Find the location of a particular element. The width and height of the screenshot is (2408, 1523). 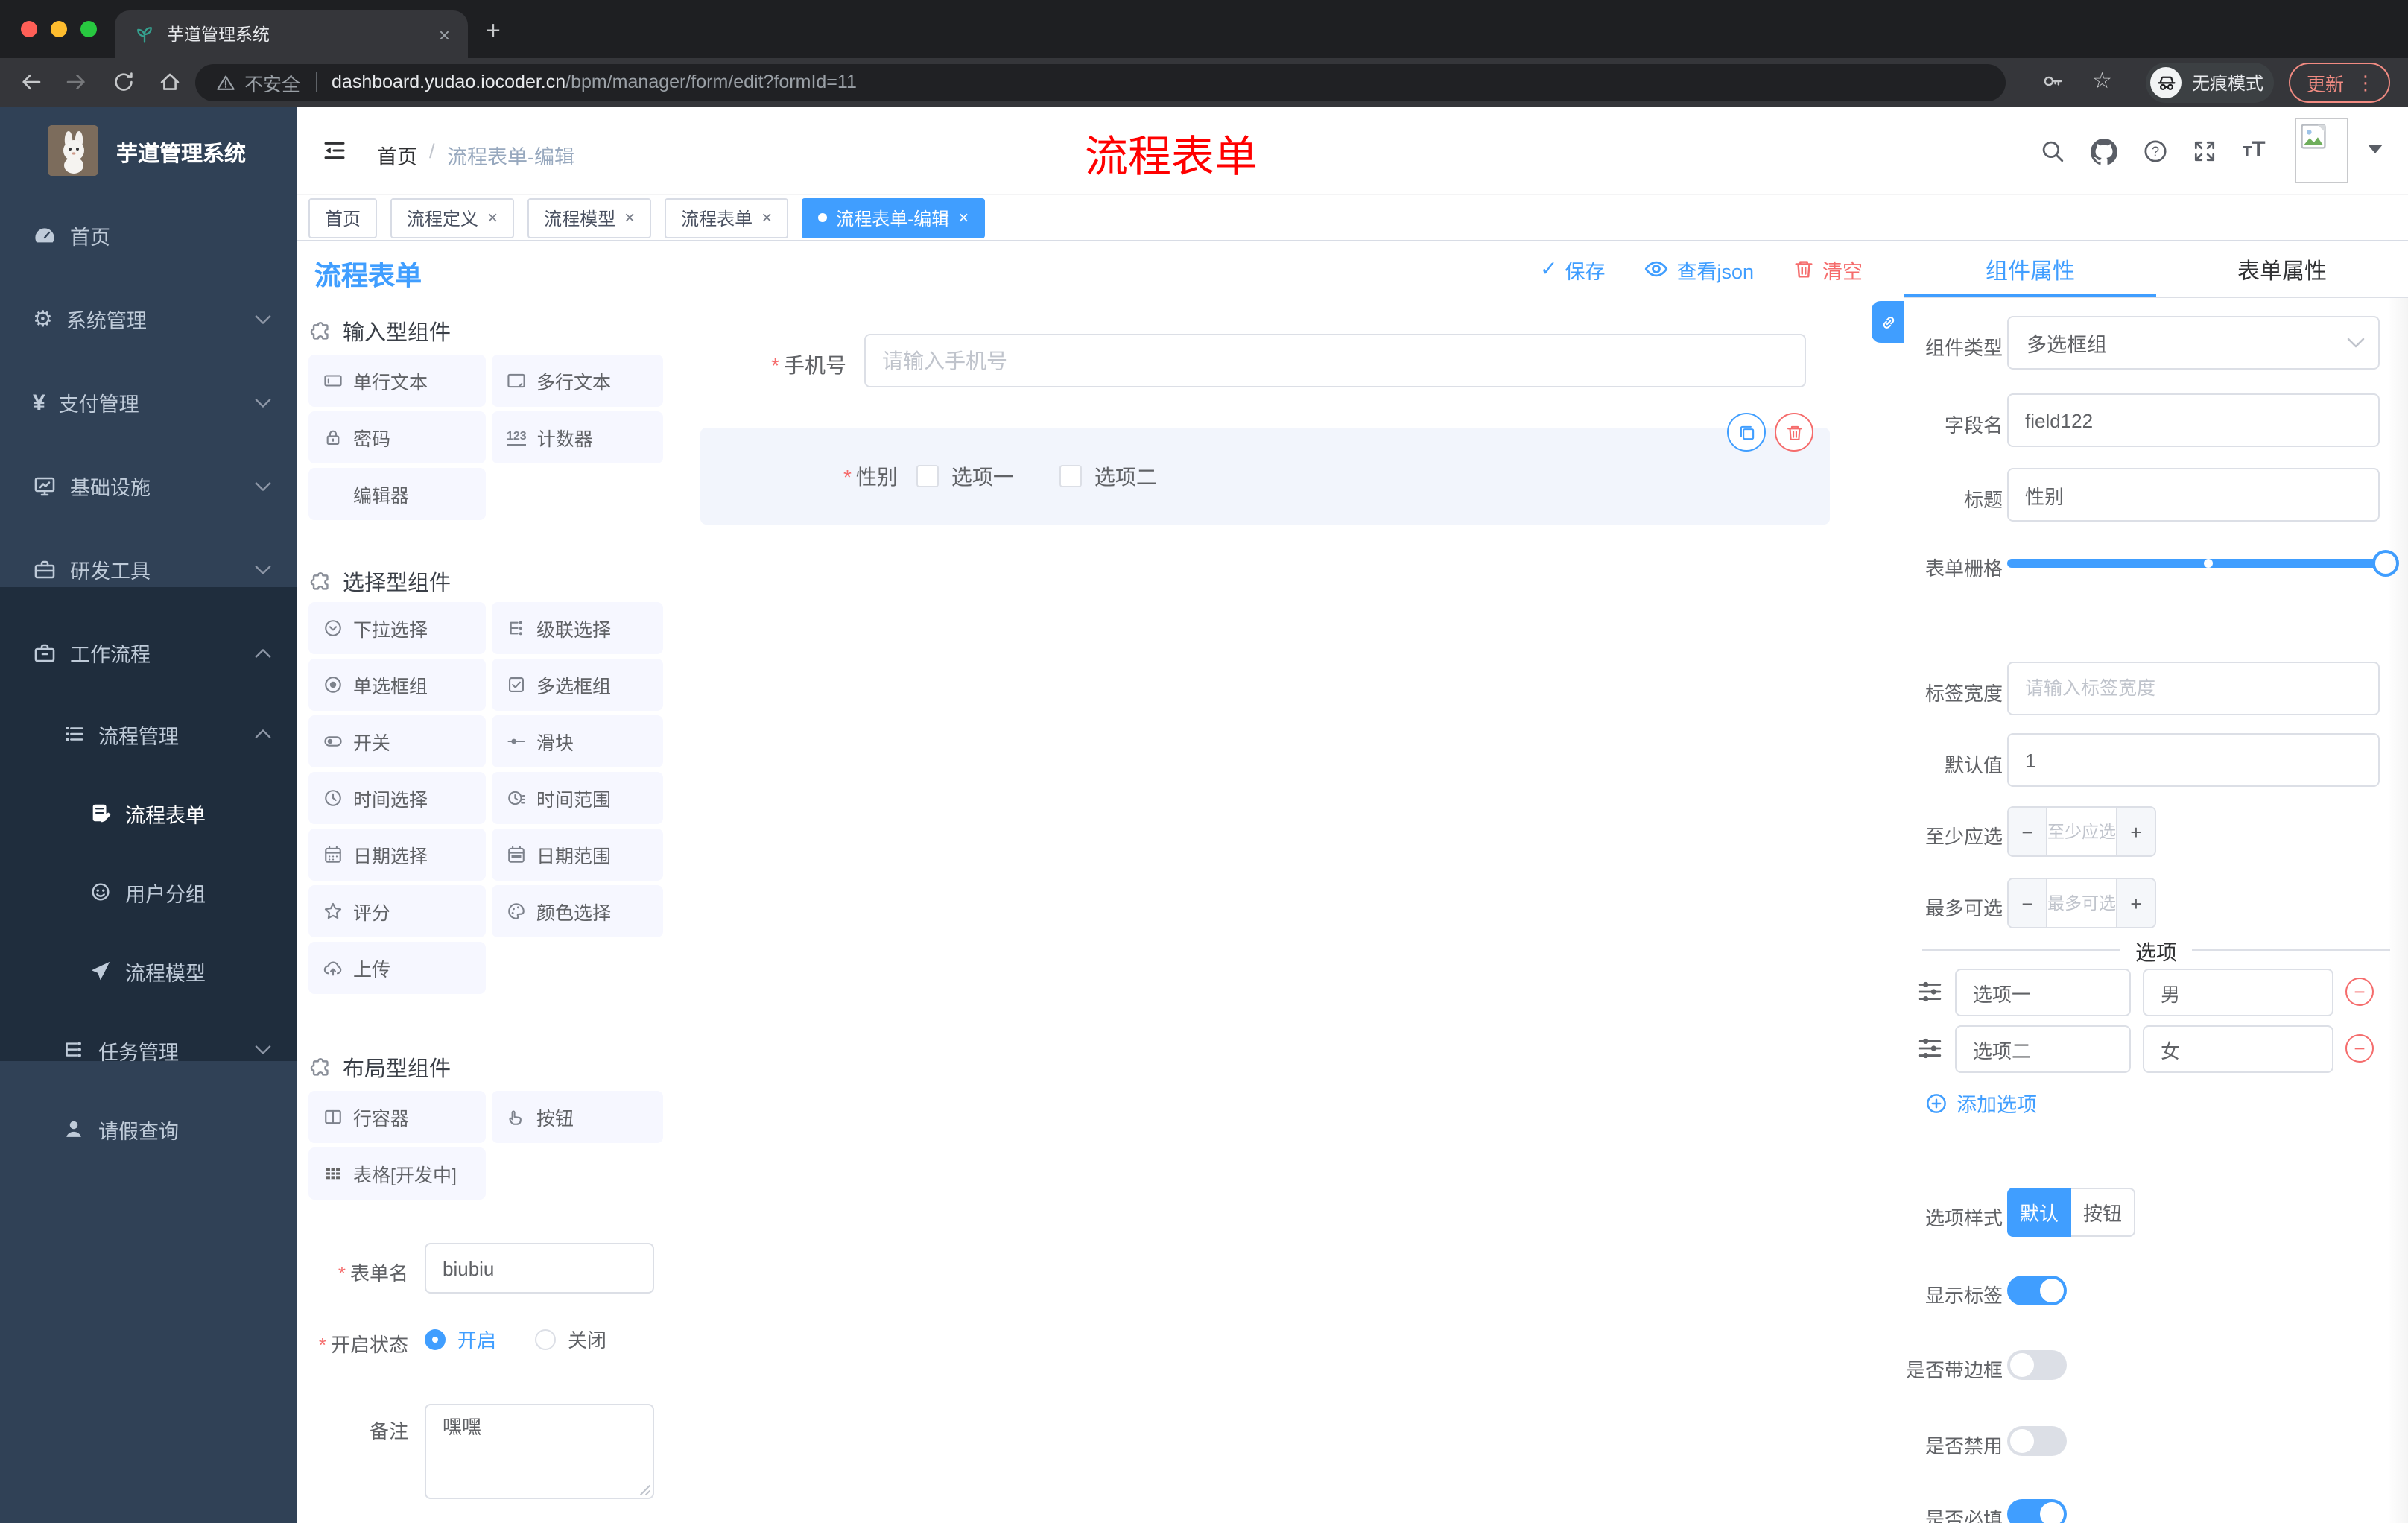

reload-icon is located at coordinates (124, 82).